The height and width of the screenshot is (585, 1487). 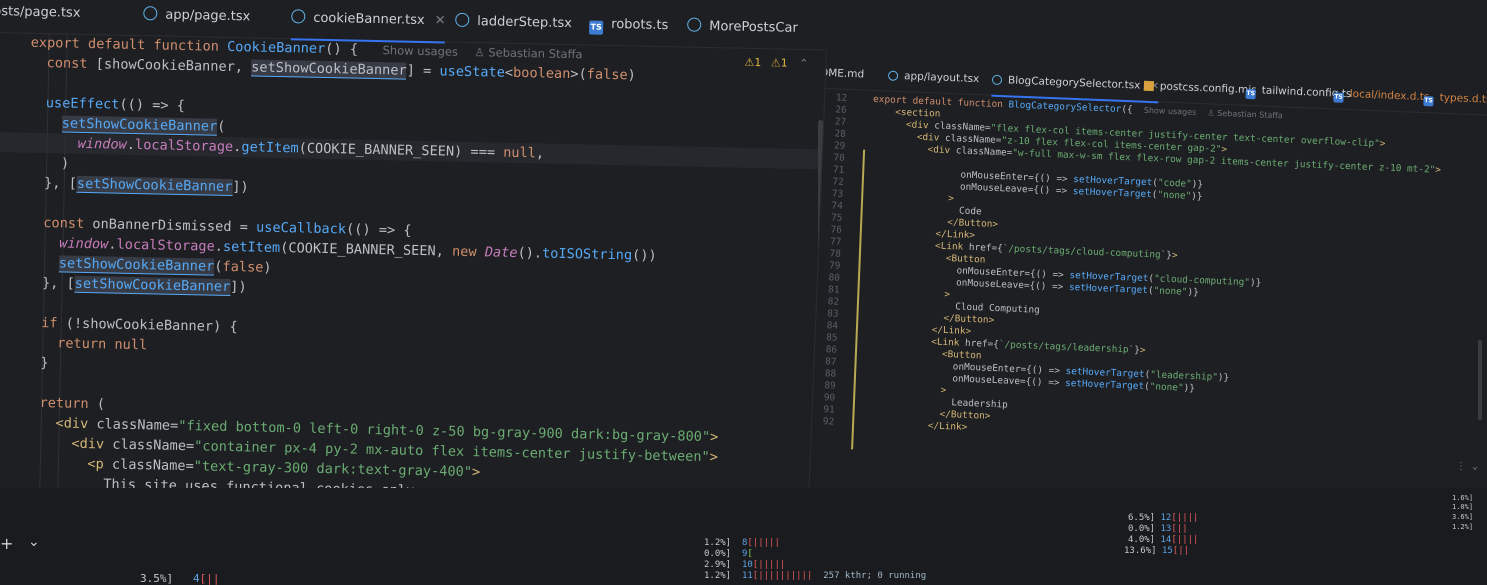 What do you see at coordinates (138, 185) in the screenshot?
I see `code-line-8: }, [setShowCookieBanner])` at bounding box center [138, 185].